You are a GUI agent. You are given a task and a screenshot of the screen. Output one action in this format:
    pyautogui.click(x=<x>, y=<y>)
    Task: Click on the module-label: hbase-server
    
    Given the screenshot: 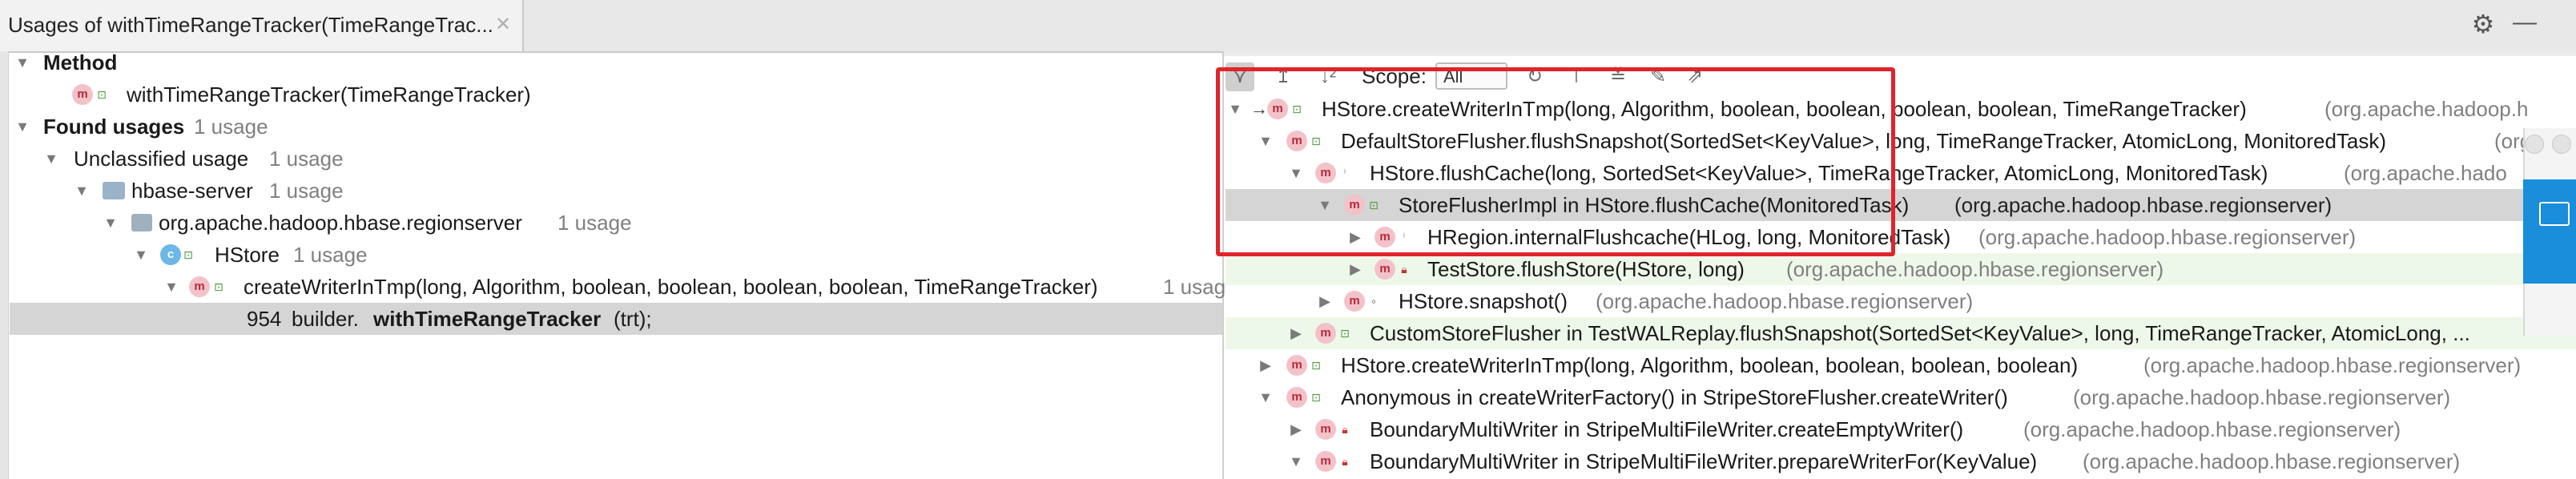 What is the action you would take?
    pyautogui.click(x=192, y=191)
    